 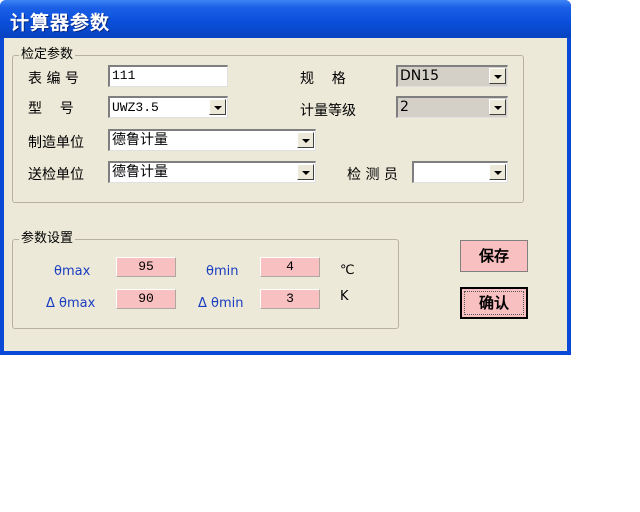 I want to click on theta-min-label: θmin, so click(x=222, y=271).